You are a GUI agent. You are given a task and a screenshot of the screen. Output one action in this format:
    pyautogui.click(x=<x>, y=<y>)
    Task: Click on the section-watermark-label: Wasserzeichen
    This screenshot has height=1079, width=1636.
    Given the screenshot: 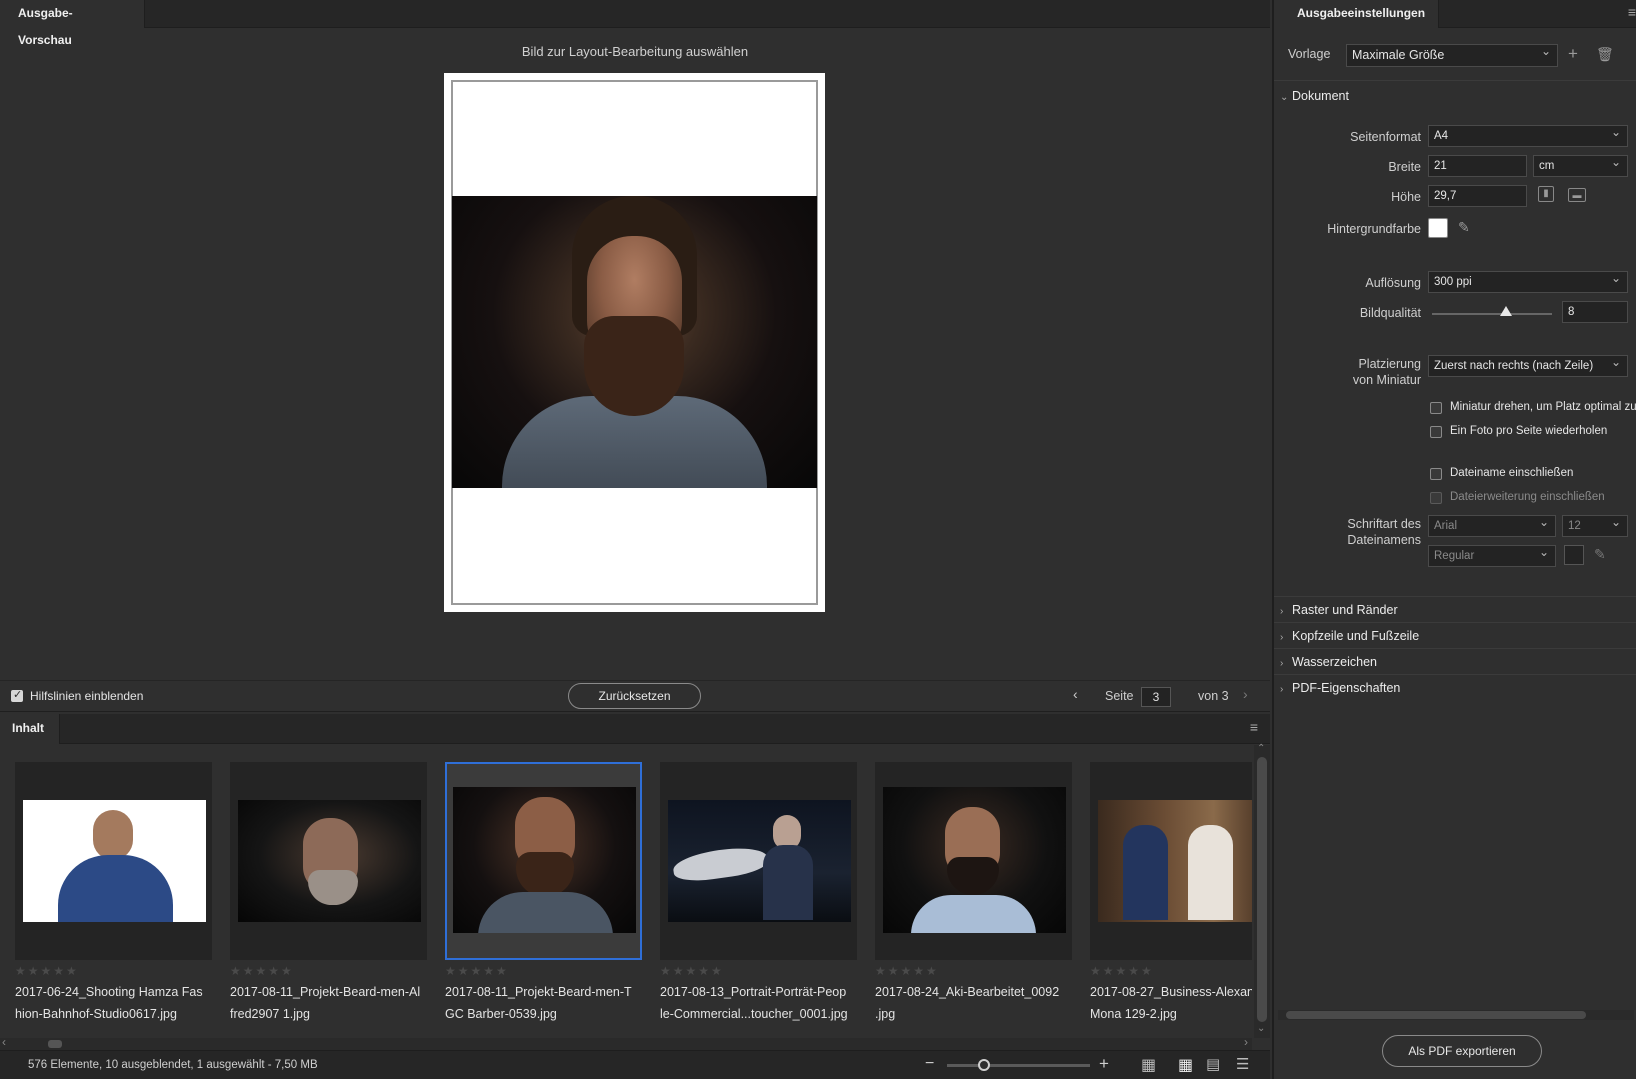 What is the action you would take?
    pyautogui.click(x=1334, y=662)
    